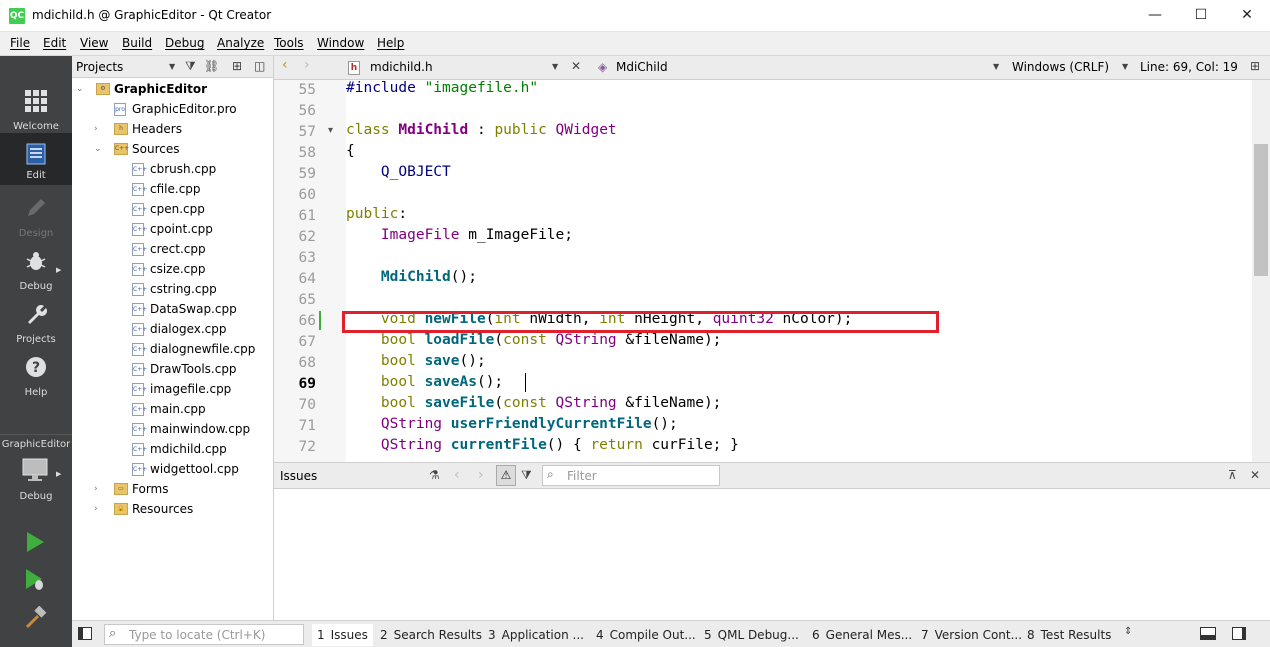  I want to click on scrollbar-thumb, so click(1261, 210).